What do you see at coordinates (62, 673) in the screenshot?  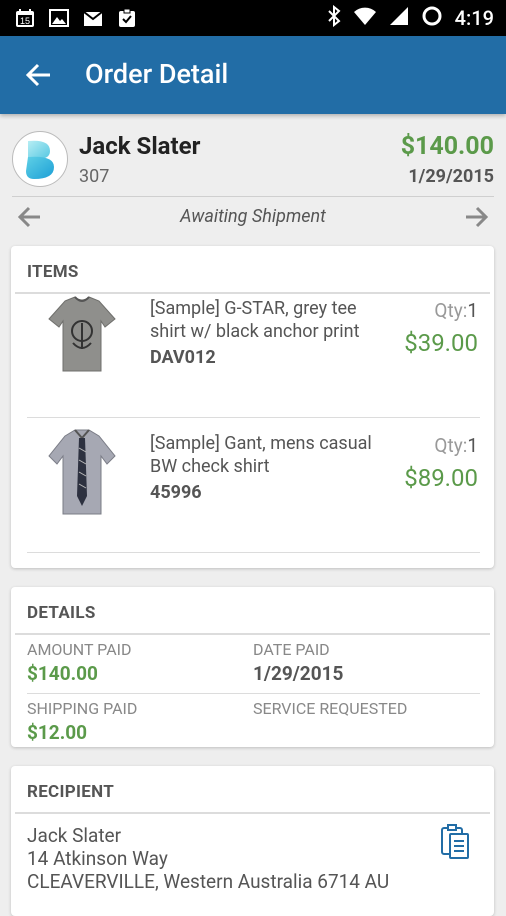 I see `amount-paid-value: $140.00` at bounding box center [62, 673].